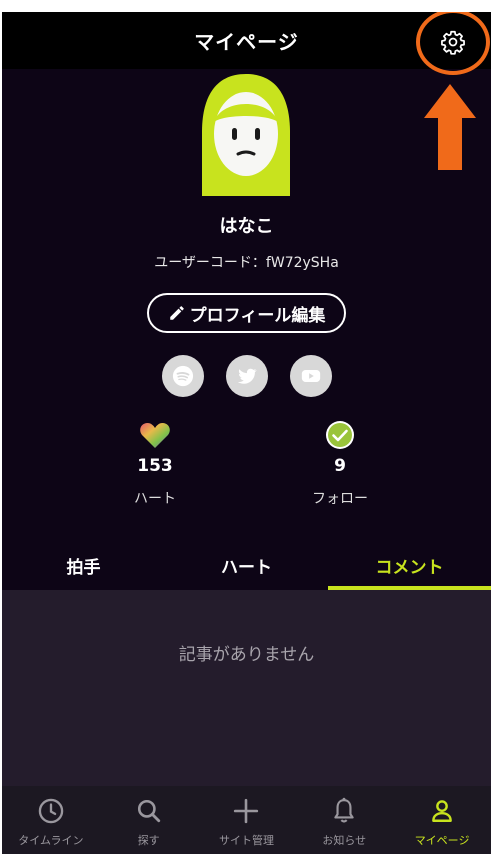  What do you see at coordinates (83, 567) in the screenshot?
I see `tab-label: 拍手` at bounding box center [83, 567].